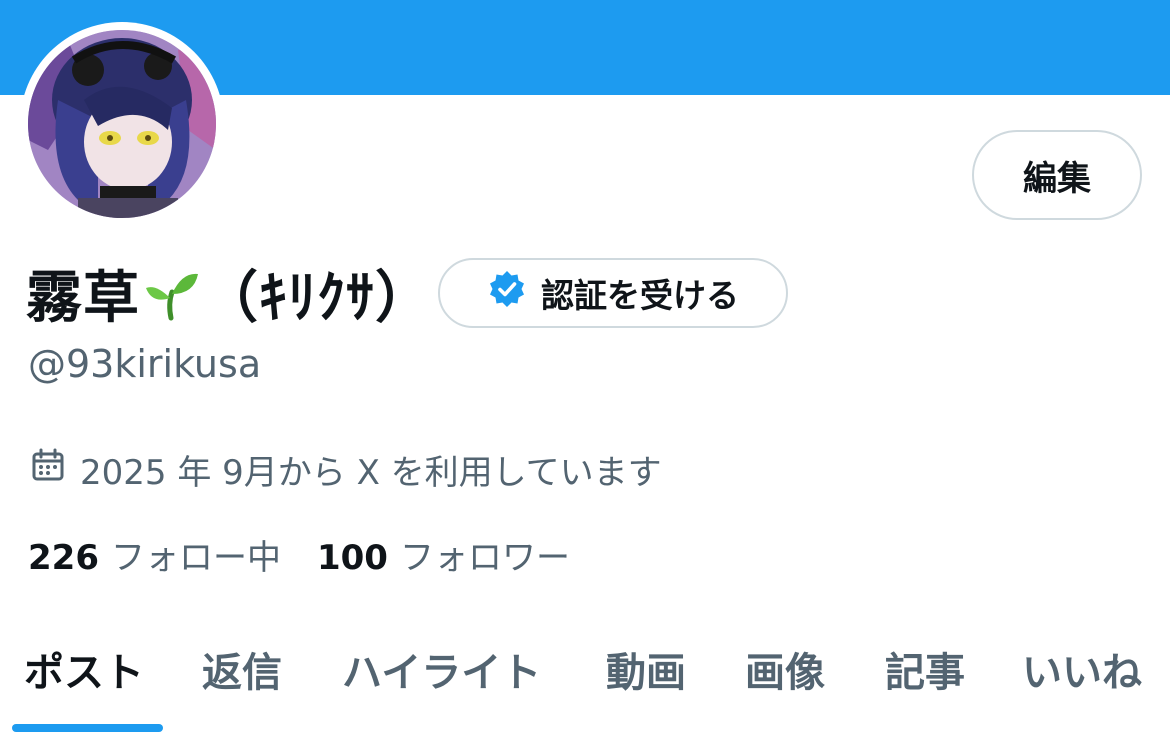 Image resolution: width=1170 pixels, height=733 pixels. I want to click on tab-posts: ポスト, so click(84, 669).